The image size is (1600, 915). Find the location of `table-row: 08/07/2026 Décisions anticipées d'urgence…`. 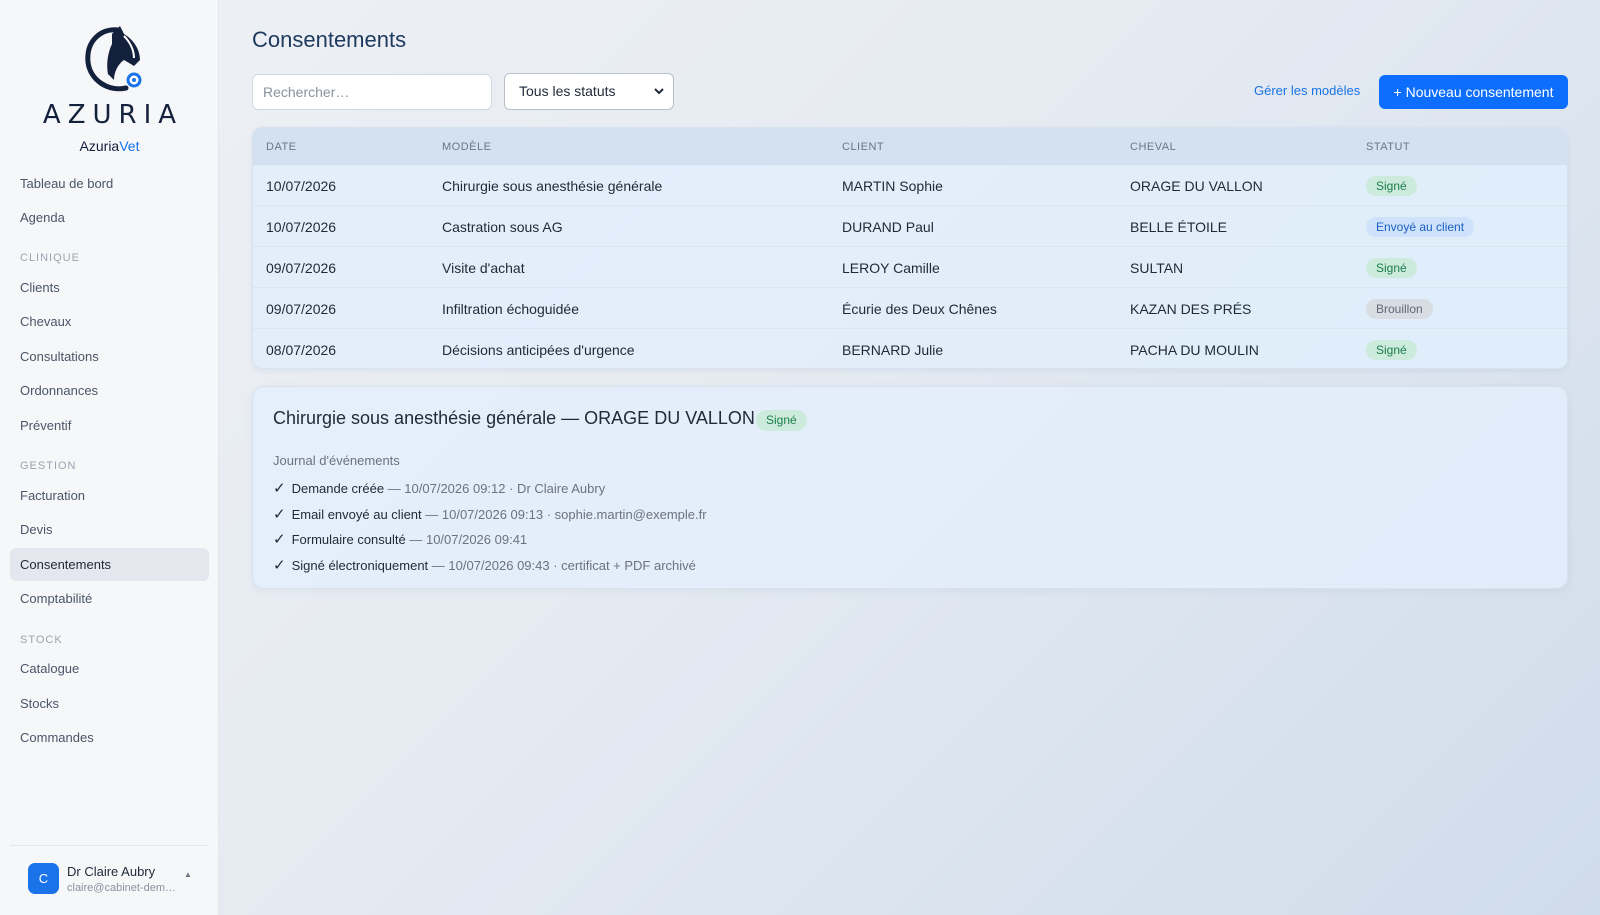

table-row: 08/07/2026 Décisions anticipées d'urgence… is located at coordinates (910, 348).